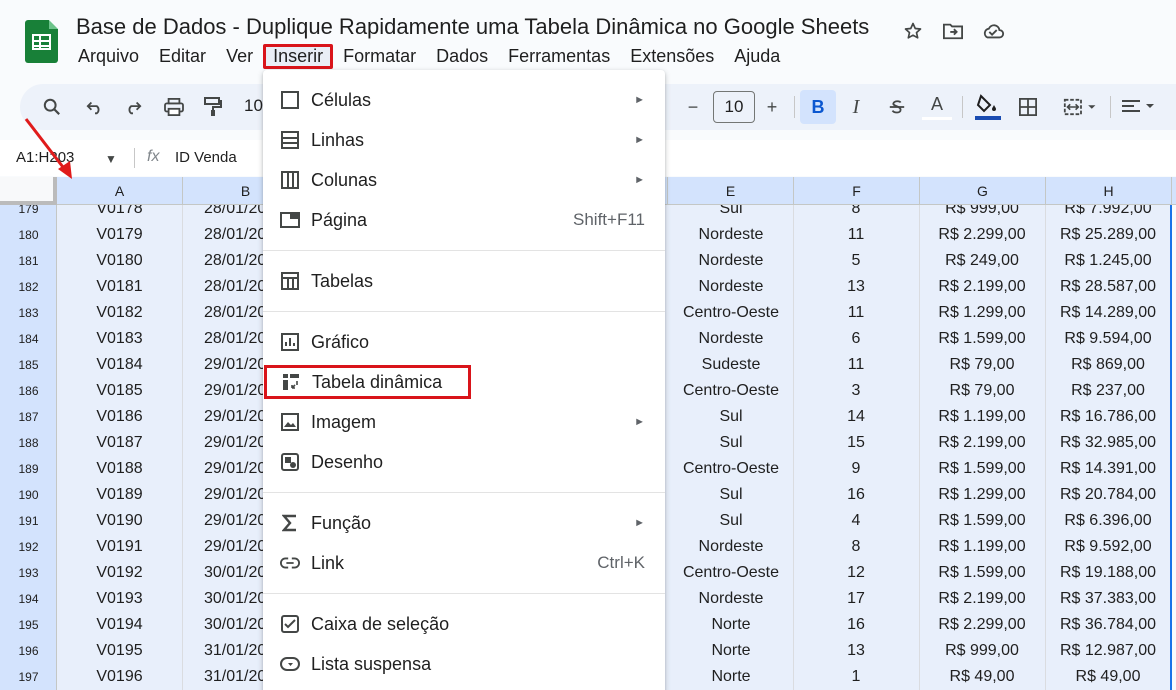 The width and height of the screenshot is (1176, 690). Describe the element at coordinates (856, 211) in the screenshot. I see `cell-quantidade: 8` at that location.